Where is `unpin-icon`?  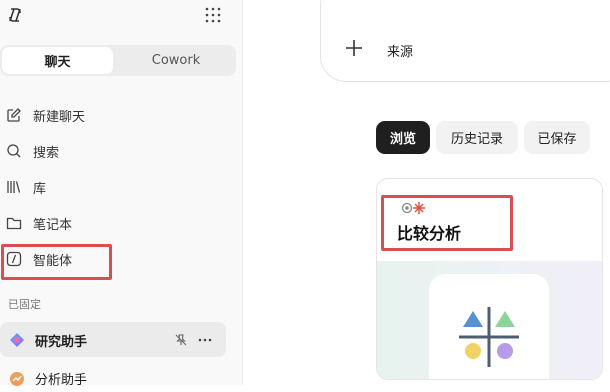 unpin-icon is located at coordinates (181, 340).